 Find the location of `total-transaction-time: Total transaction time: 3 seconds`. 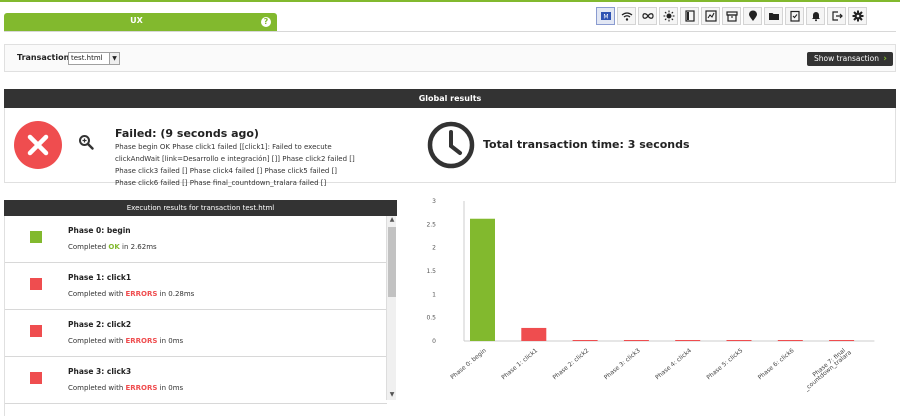

total-transaction-time: Total transaction time: 3 seconds is located at coordinates (586, 144).